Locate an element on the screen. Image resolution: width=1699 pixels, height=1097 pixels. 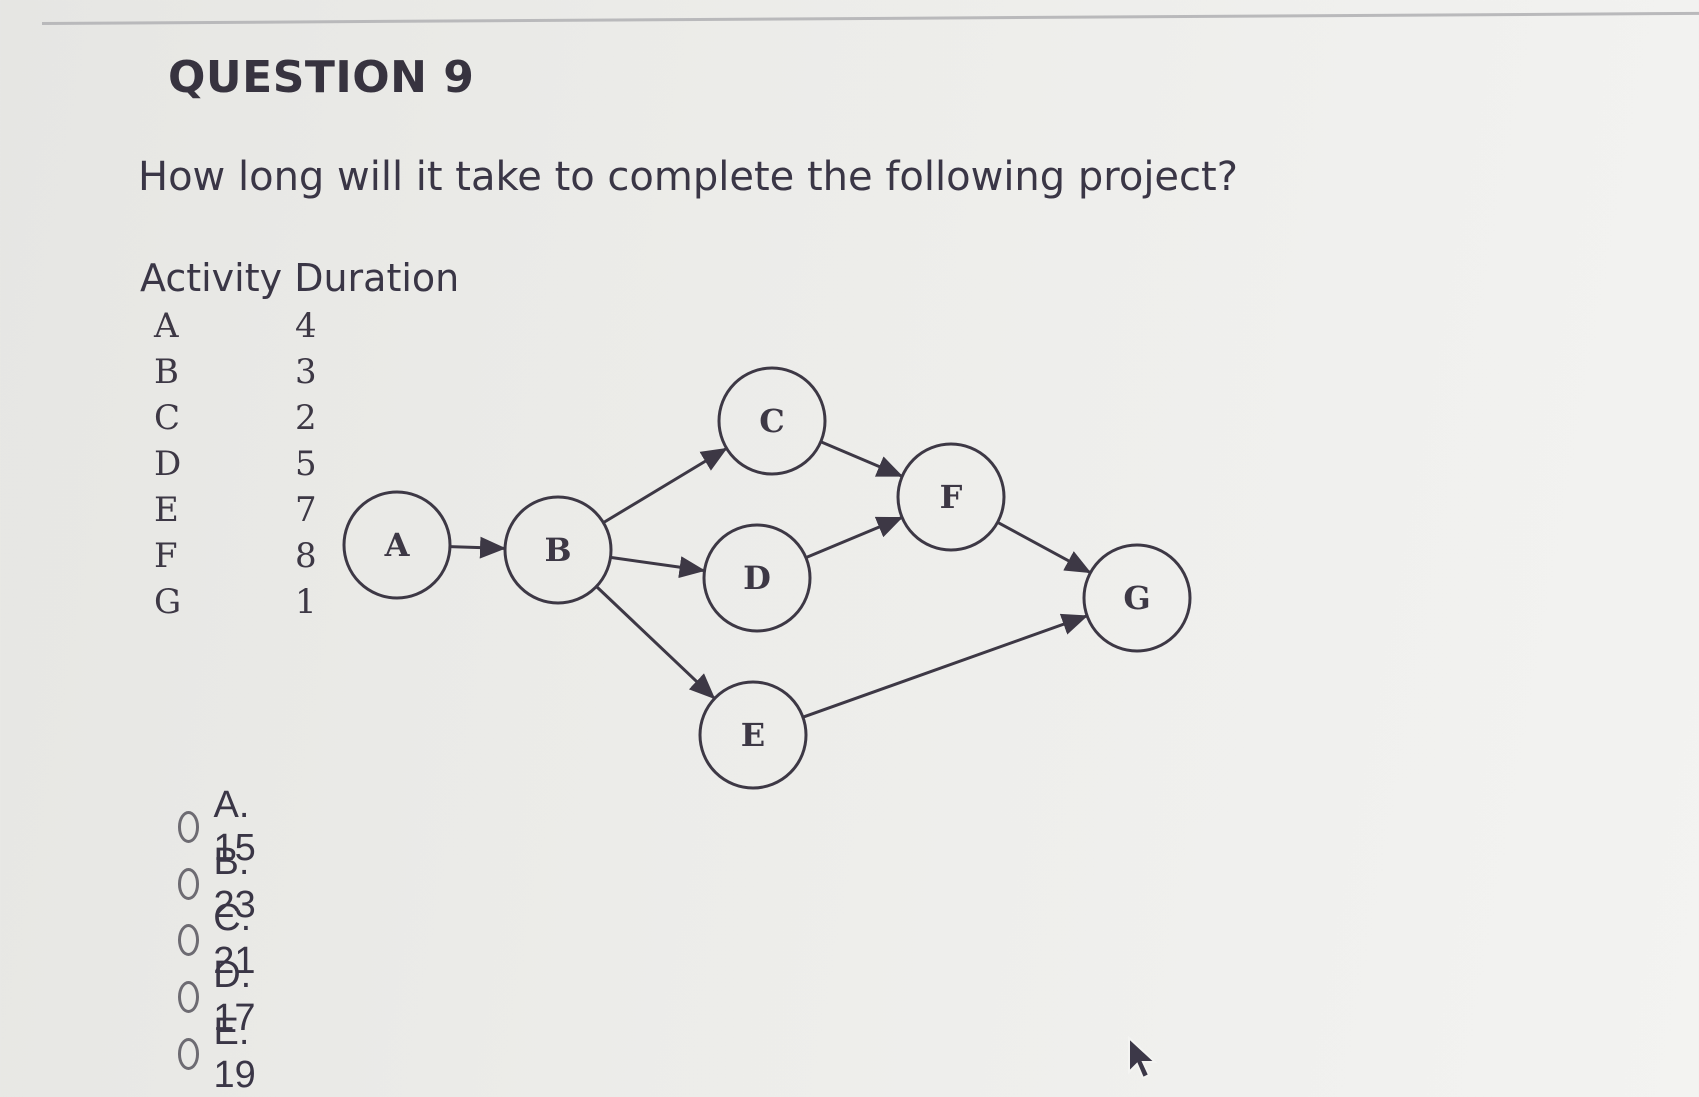
node-label: A is located at coordinates (397, 545).